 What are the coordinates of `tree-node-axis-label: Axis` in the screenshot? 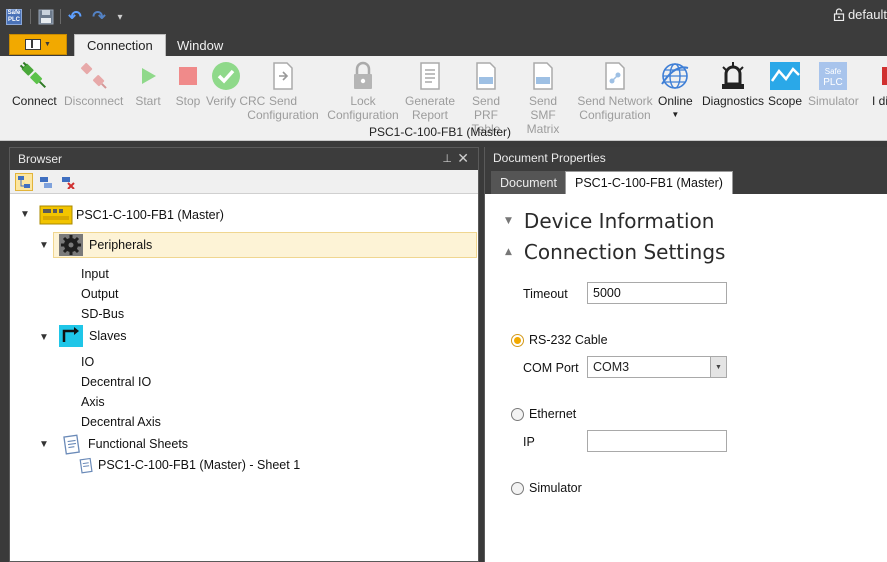 It's located at (93, 402).